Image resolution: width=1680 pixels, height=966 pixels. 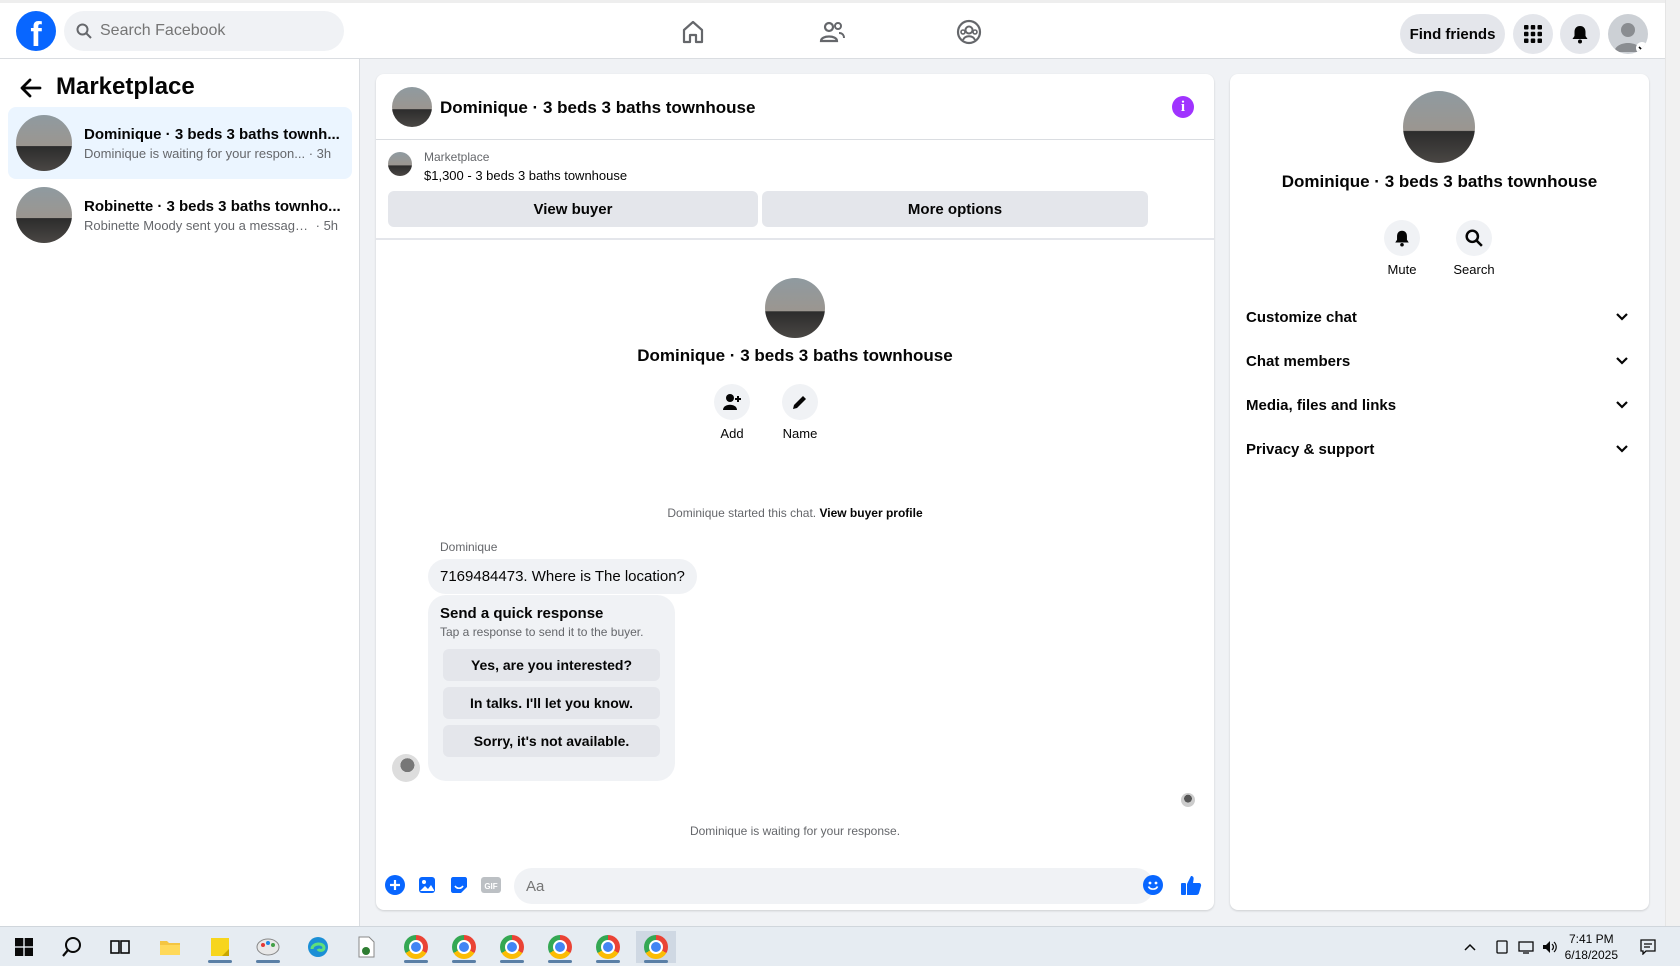 What do you see at coordinates (800, 433) in the screenshot?
I see `name-label: Name` at bounding box center [800, 433].